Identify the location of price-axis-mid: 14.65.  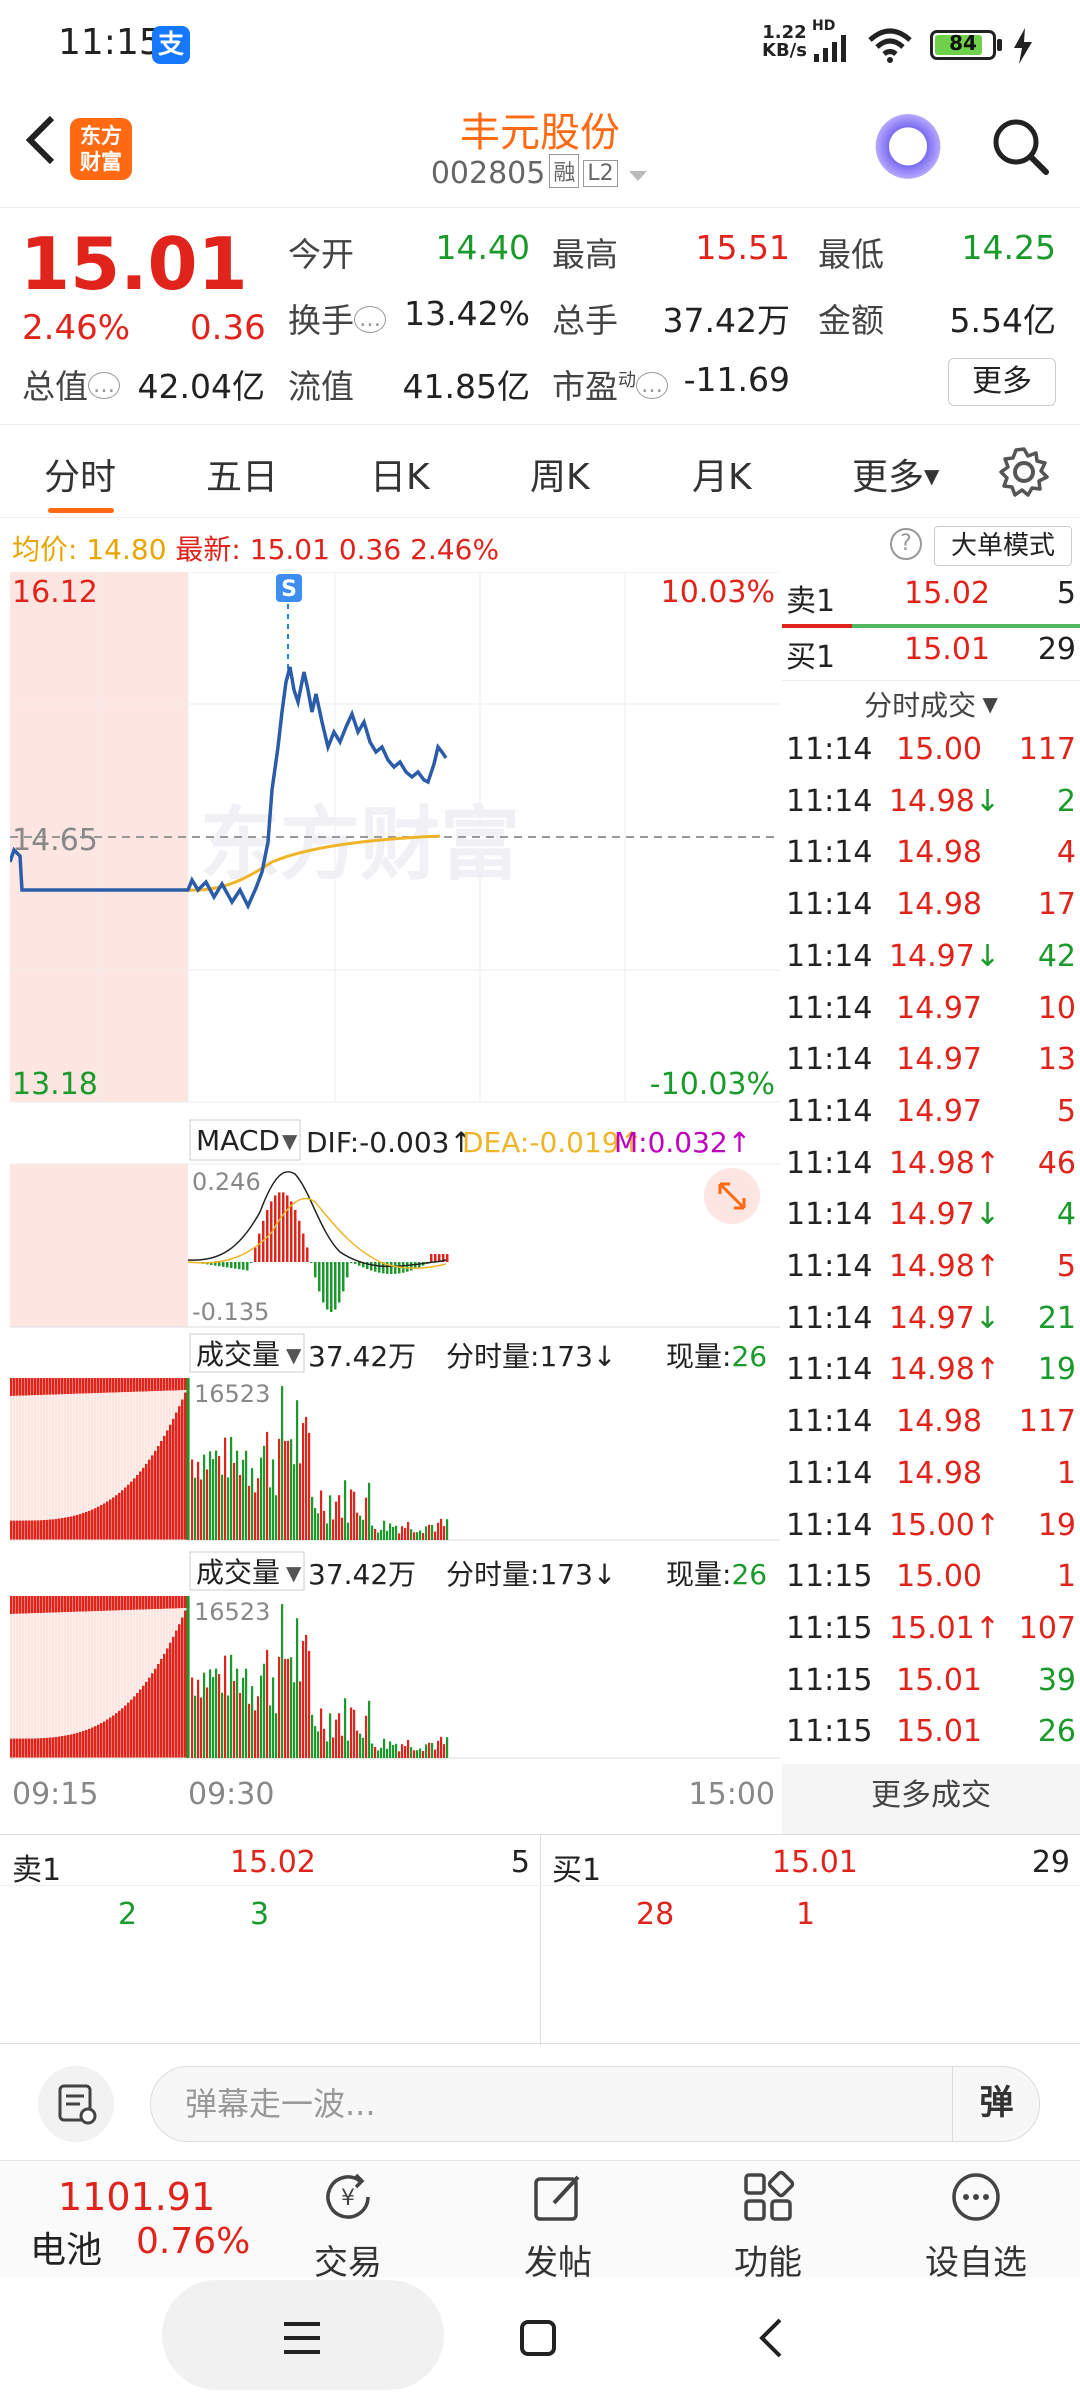
(55, 840).